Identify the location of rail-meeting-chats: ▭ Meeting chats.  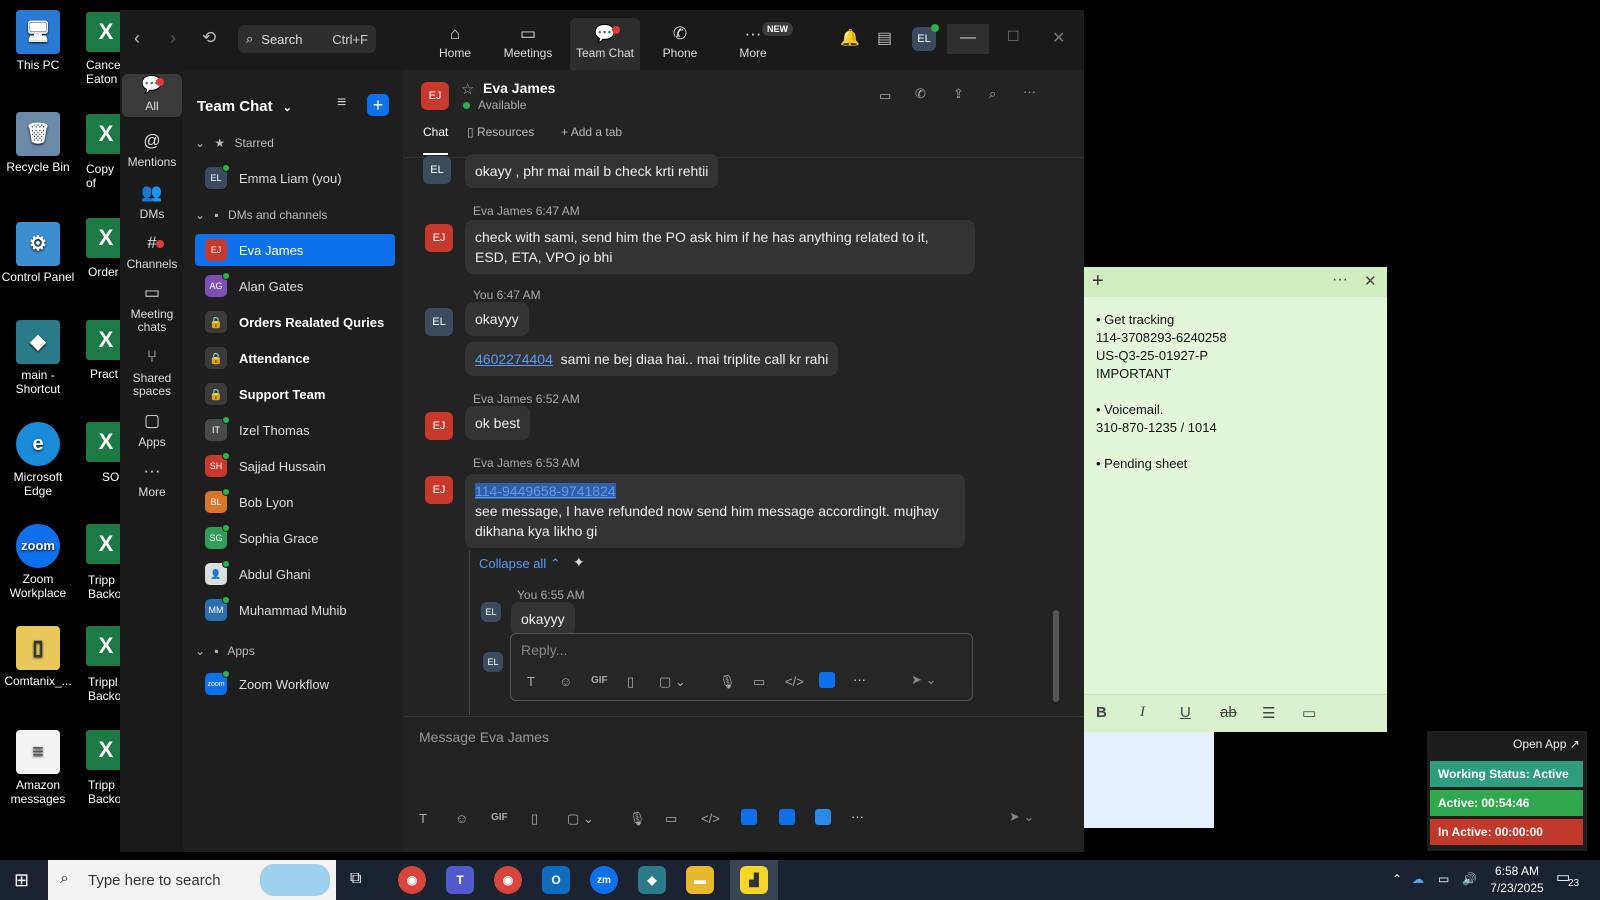
(152, 309).